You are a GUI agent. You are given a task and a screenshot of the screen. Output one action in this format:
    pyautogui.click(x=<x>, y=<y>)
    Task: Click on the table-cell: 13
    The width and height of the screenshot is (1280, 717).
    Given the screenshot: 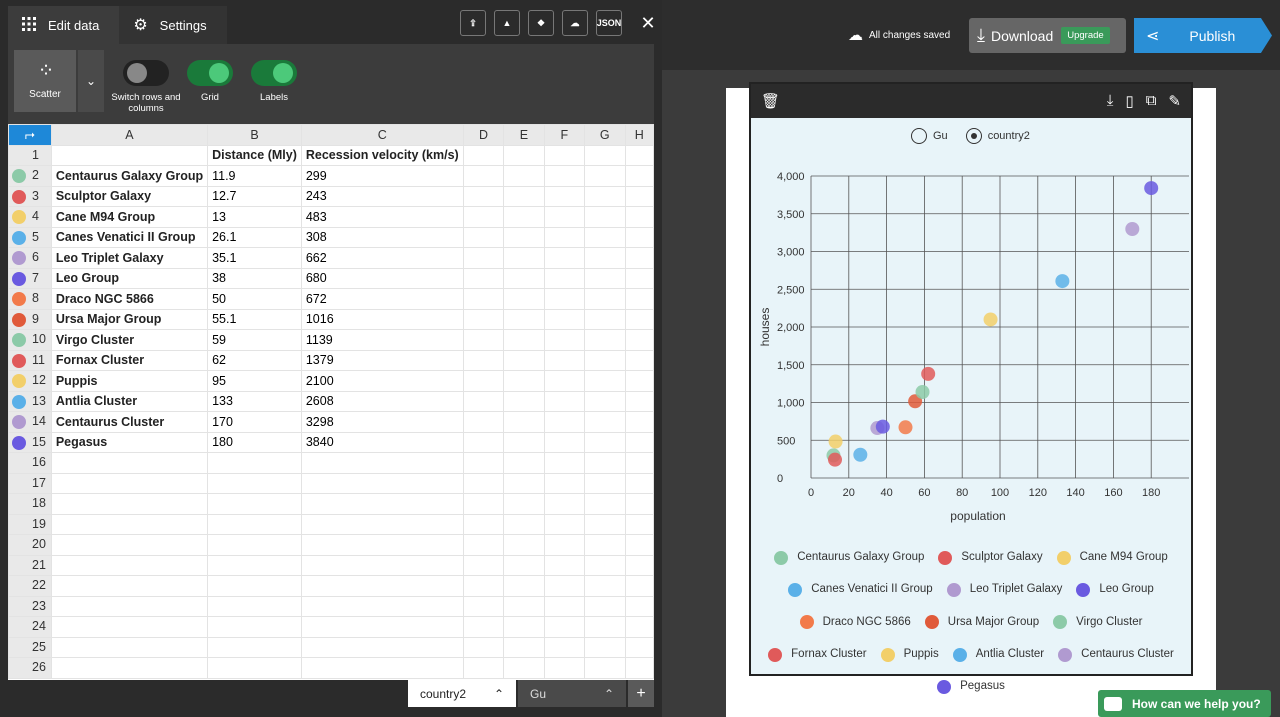 What is the action you would take?
    pyautogui.click(x=254, y=217)
    